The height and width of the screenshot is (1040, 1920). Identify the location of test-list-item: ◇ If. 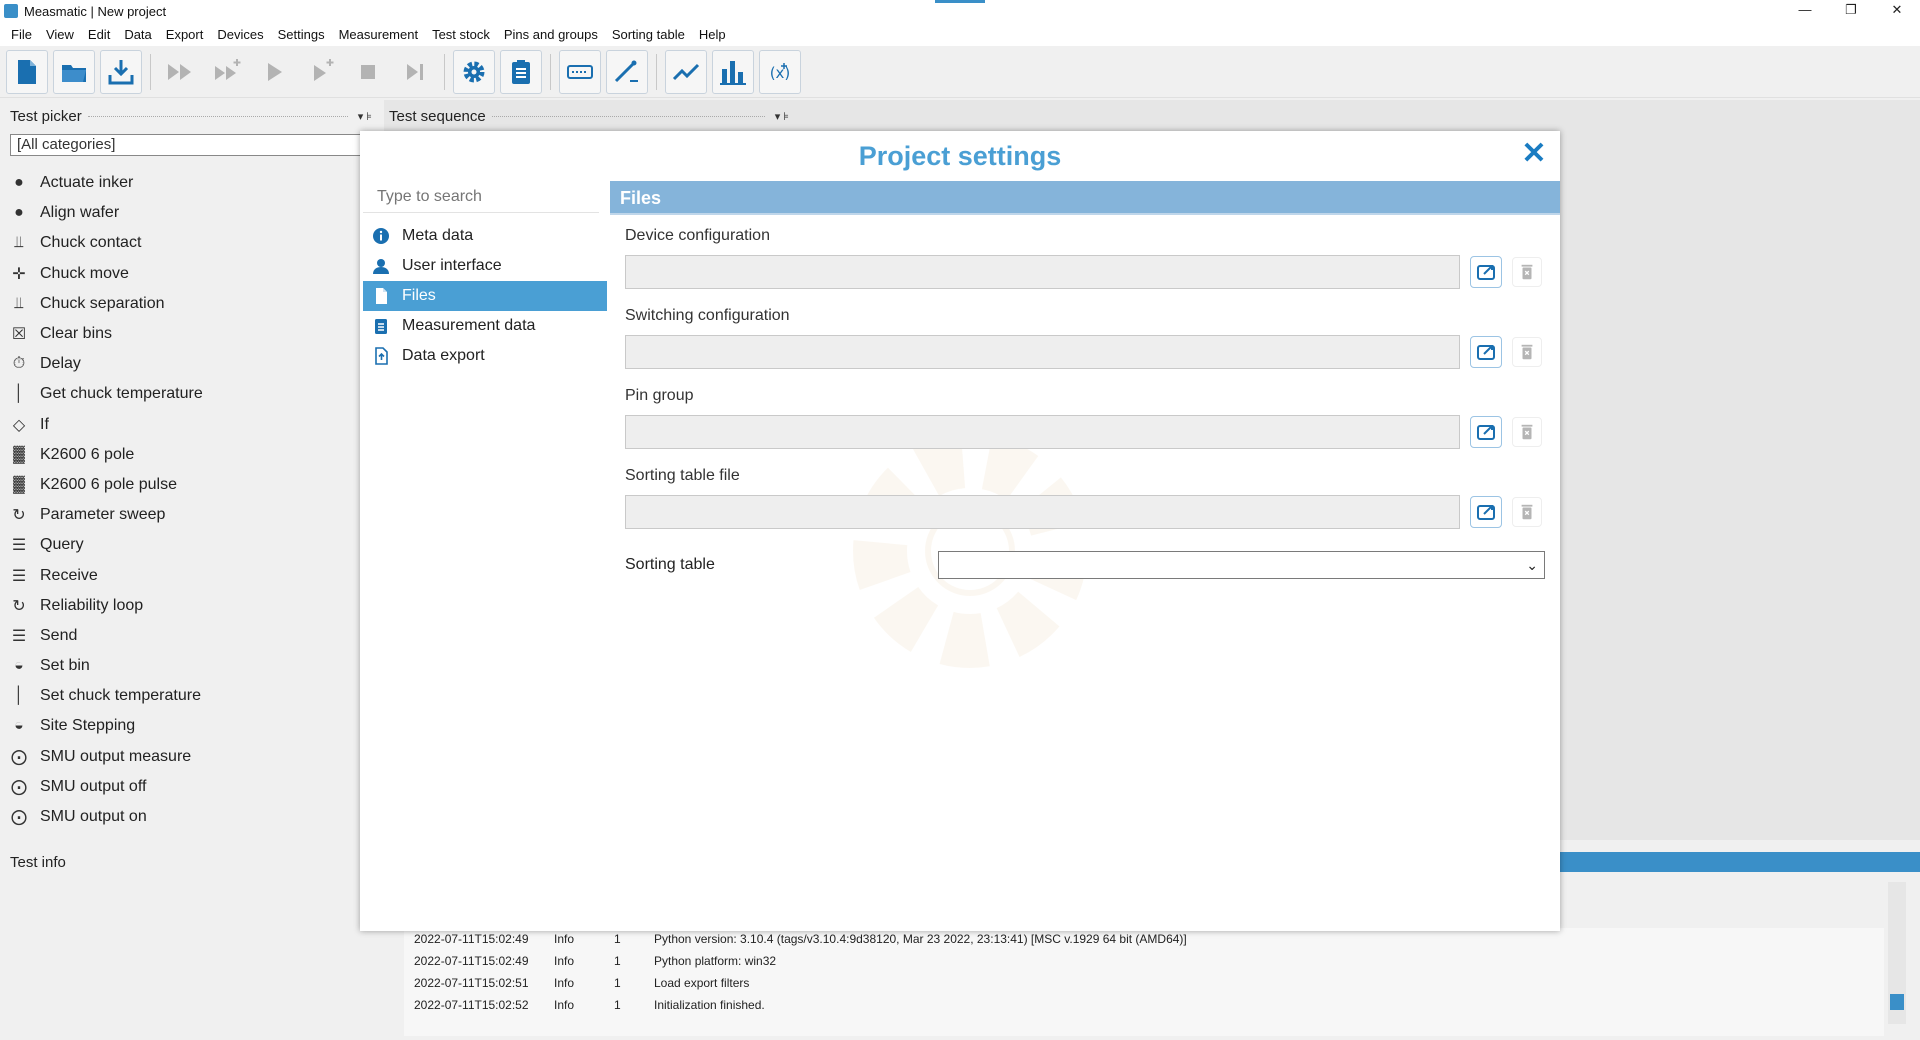
(185, 425).